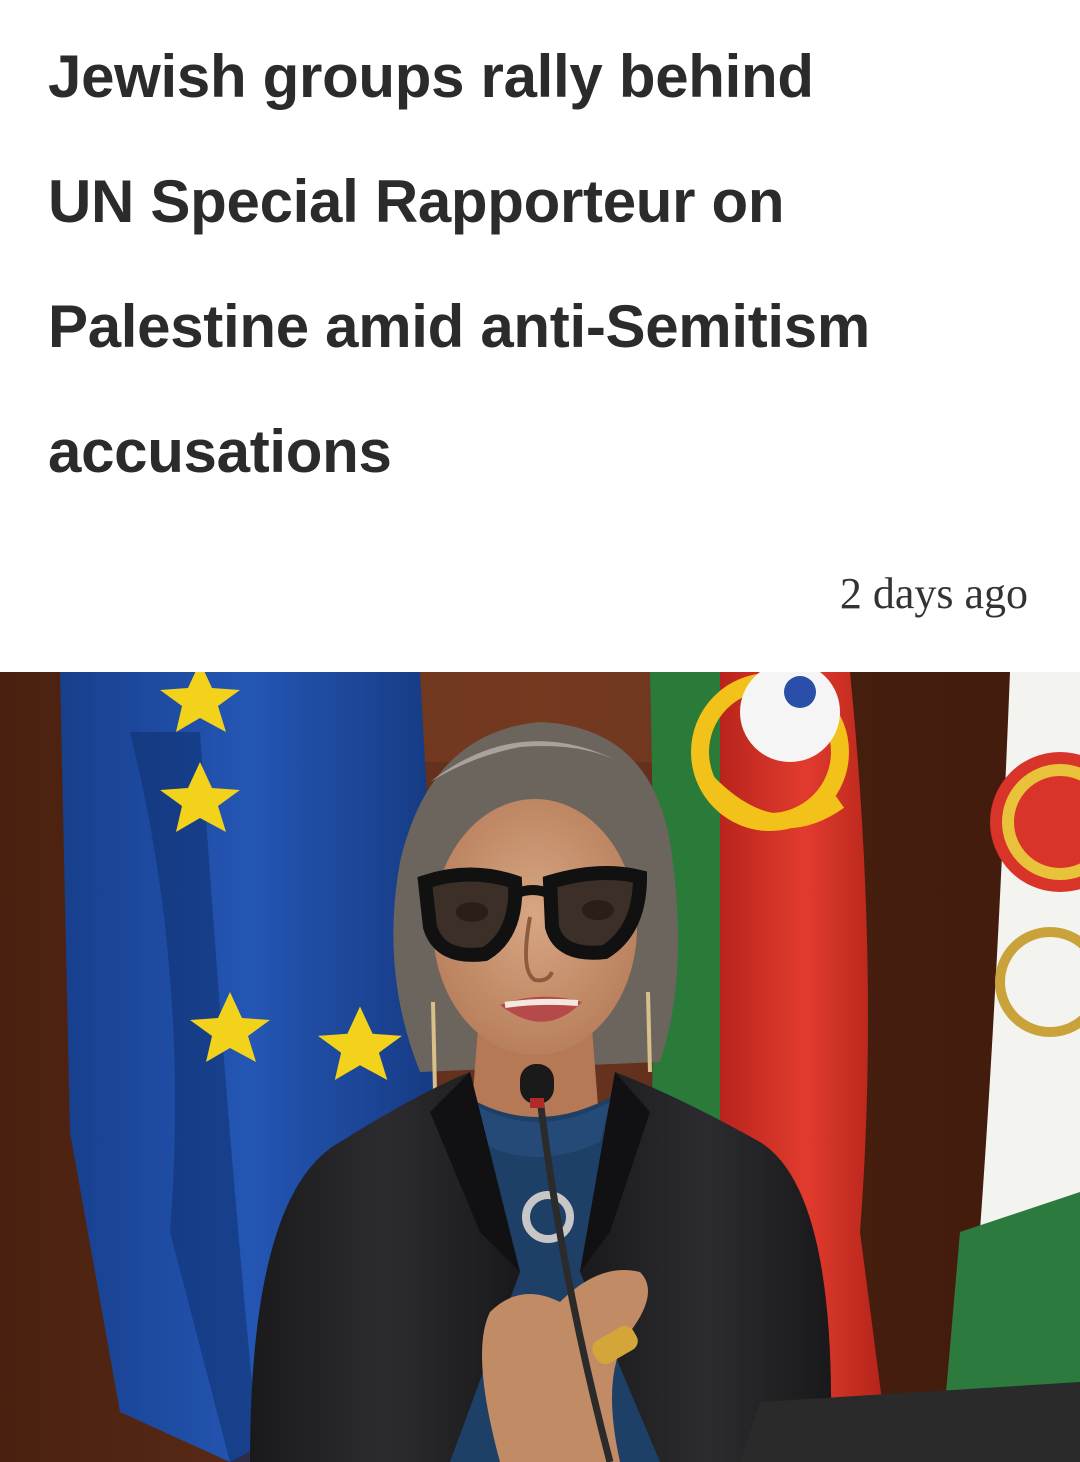  Describe the element at coordinates (220, 451) in the screenshot. I see `headline-line-4: accusations` at that location.